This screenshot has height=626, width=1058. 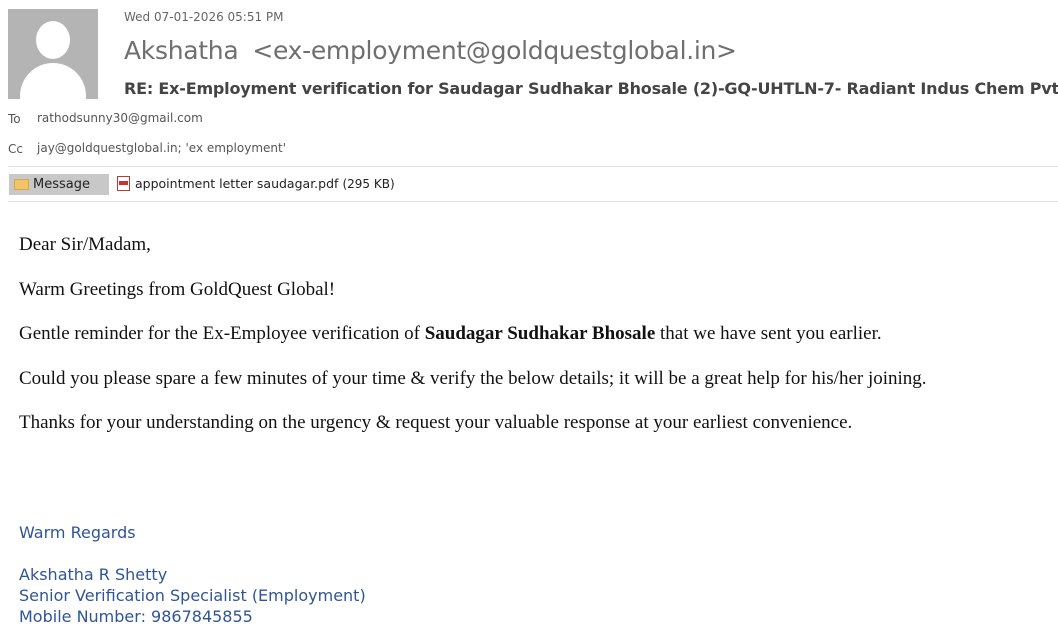 I want to click on avatar-body-shape, so click(x=53, y=81).